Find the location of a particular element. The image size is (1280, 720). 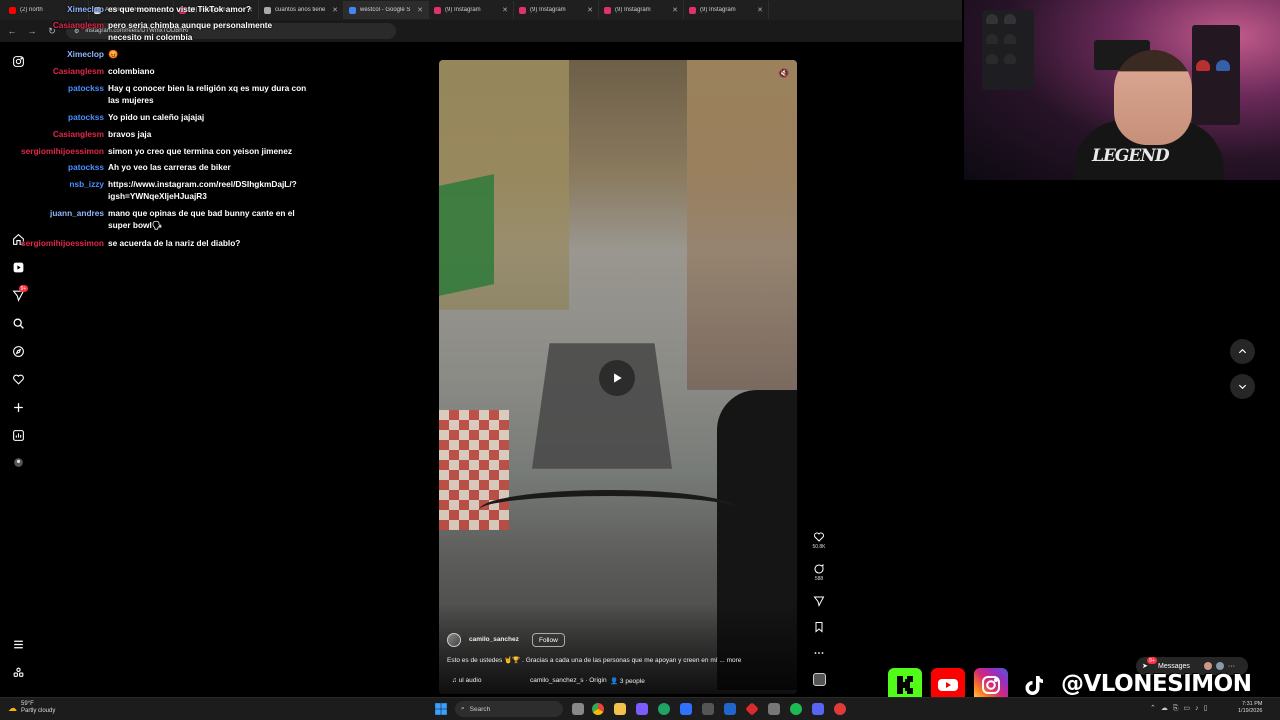

play-icon is located at coordinates (617, 378).